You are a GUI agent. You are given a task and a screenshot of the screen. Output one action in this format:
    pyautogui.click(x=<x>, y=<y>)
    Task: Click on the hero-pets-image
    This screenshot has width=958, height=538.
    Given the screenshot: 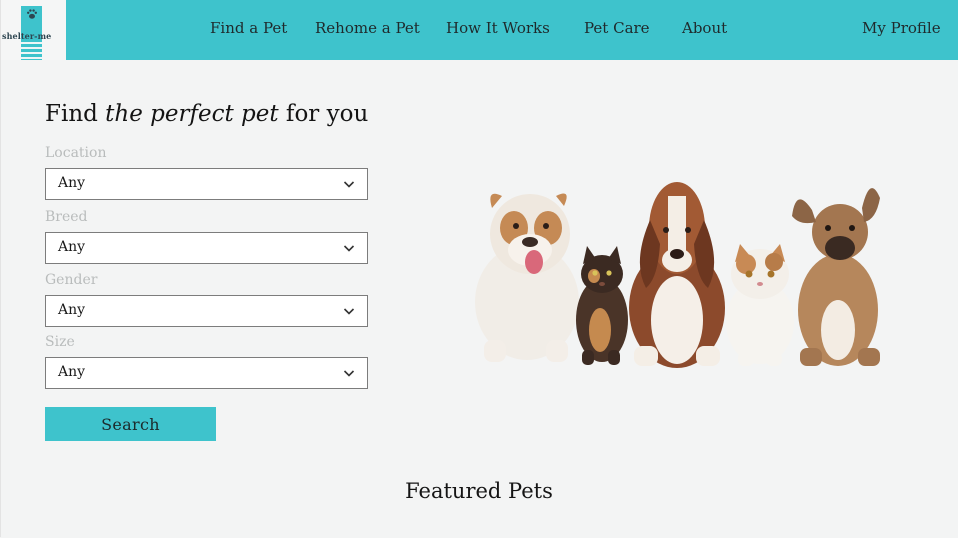 What is the action you would take?
    pyautogui.click(x=677, y=275)
    